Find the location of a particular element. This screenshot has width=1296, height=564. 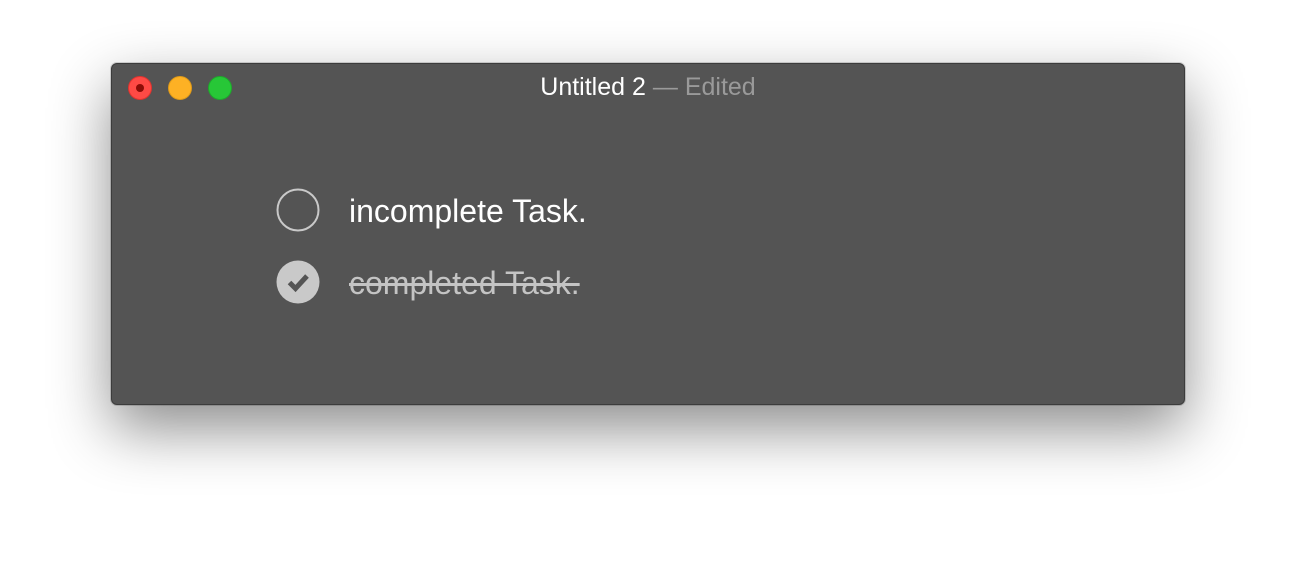

checkmark-circle-icon is located at coordinates (298, 282).